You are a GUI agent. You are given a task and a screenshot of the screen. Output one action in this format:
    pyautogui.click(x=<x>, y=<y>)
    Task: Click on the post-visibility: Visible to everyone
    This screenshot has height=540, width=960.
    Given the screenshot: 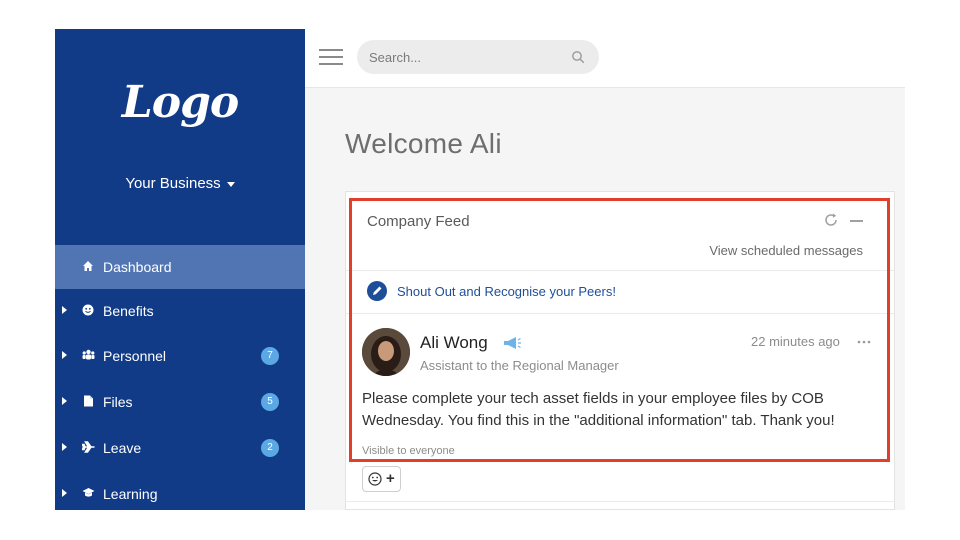 What is the action you would take?
    pyautogui.click(x=408, y=451)
    